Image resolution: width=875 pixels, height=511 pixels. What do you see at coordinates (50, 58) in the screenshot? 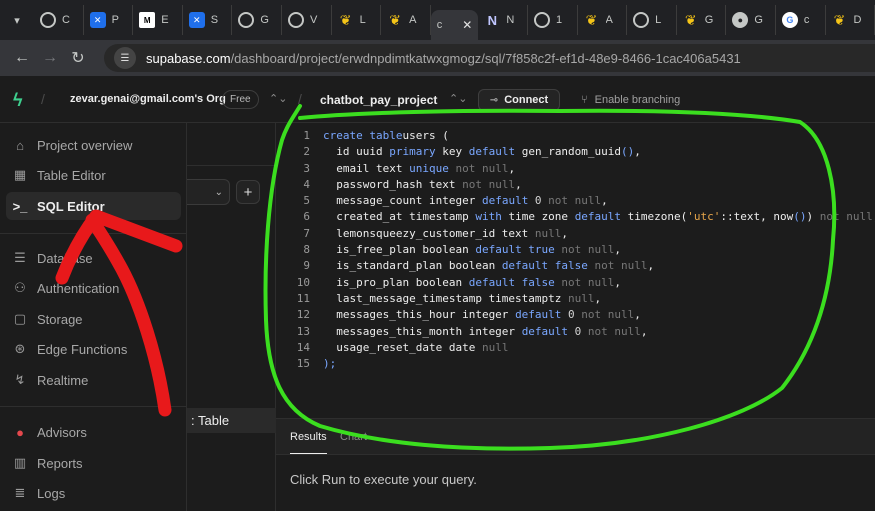
I see `forward-arrow-icon: →` at bounding box center [50, 58].